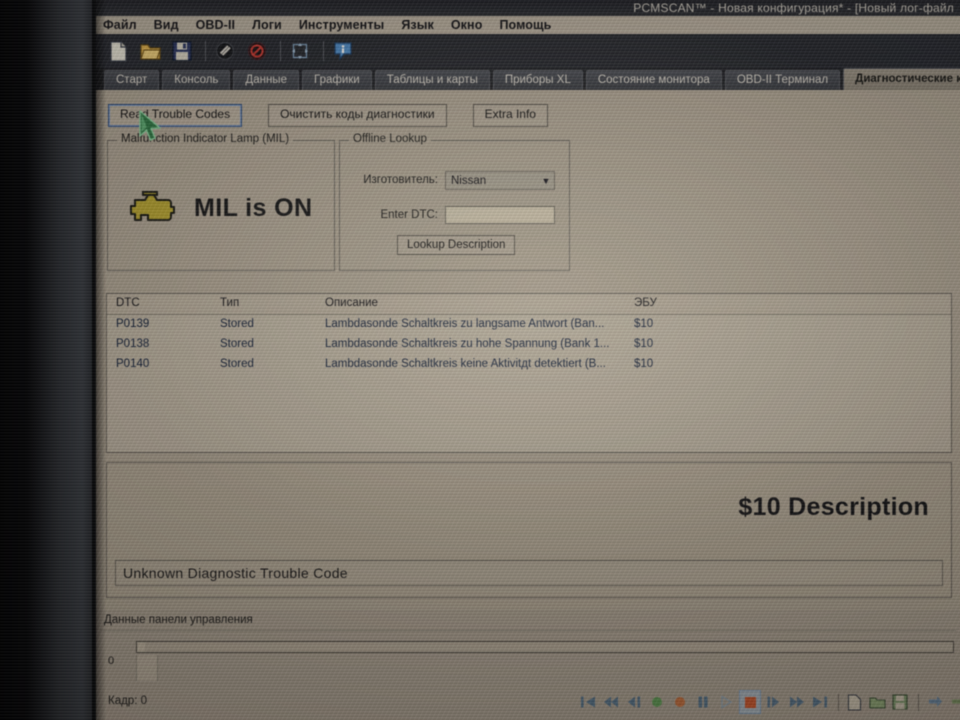 The image size is (960, 720). What do you see at coordinates (253, 208) in the screenshot?
I see `mil-status-text: MIL is ON` at bounding box center [253, 208].